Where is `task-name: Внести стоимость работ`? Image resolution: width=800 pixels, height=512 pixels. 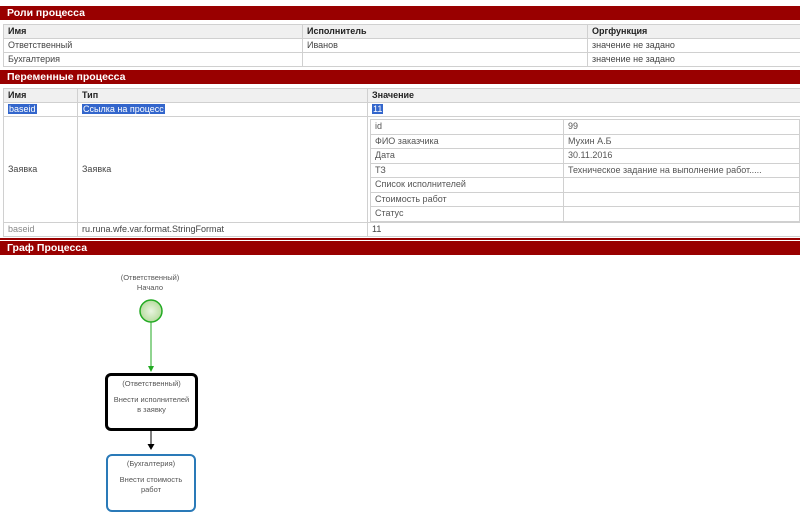
task-name: Внести стоимость работ is located at coordinates (151, 485).